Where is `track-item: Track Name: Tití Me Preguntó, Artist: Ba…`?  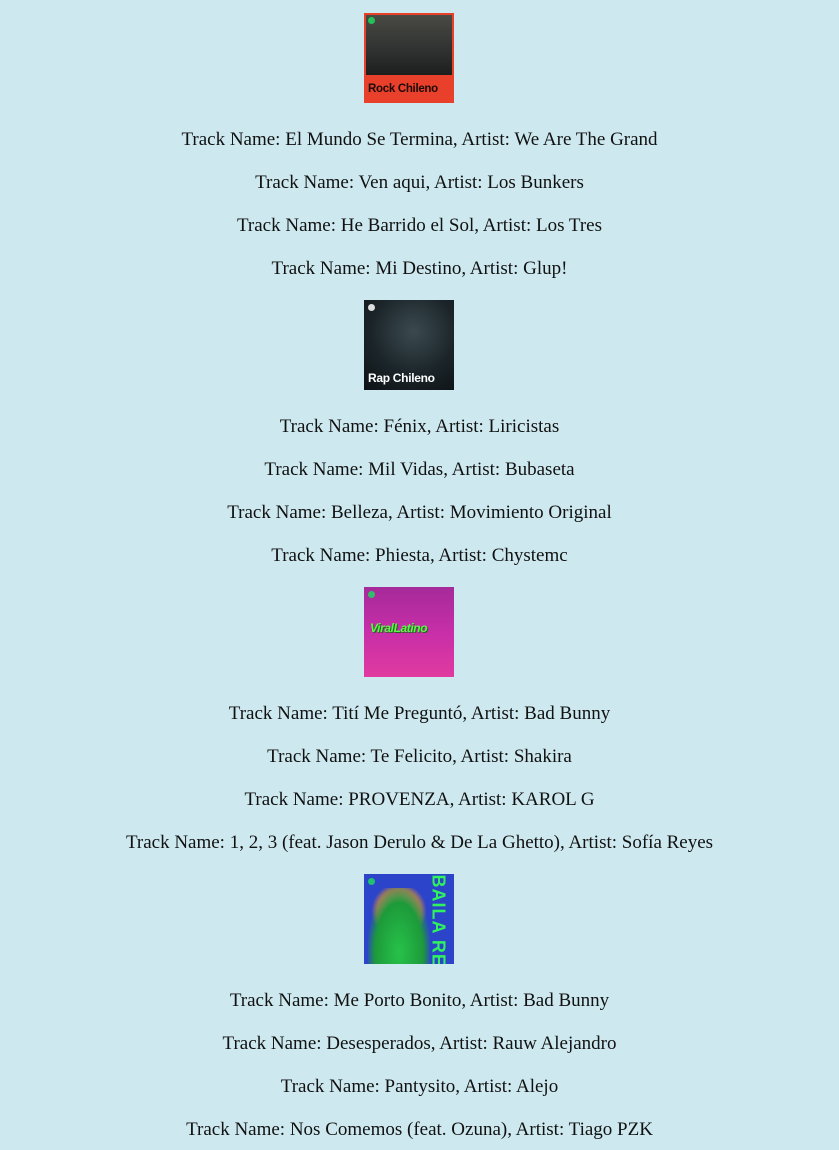 track-item: Track Name: Tití Me Preguntó, Artist: Ba… is located at coordinates (419, 713).